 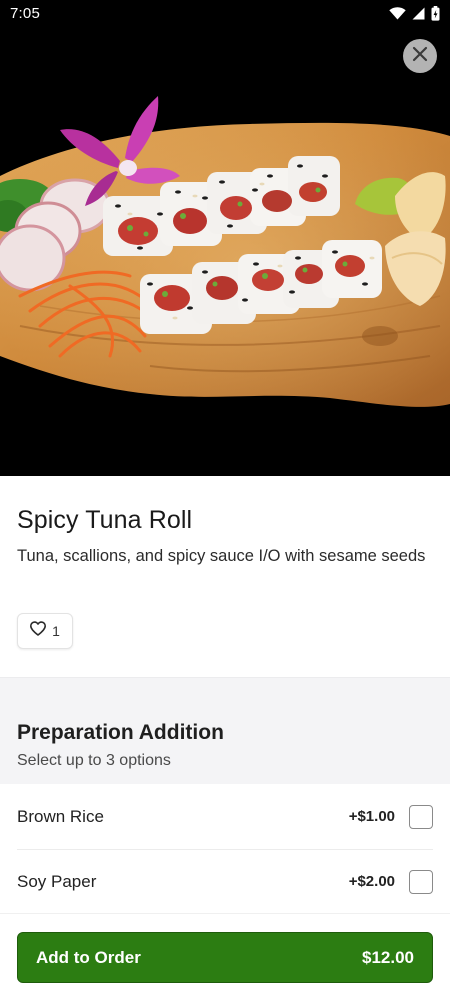 I want to click on close-button, so click(x=420, y=56).